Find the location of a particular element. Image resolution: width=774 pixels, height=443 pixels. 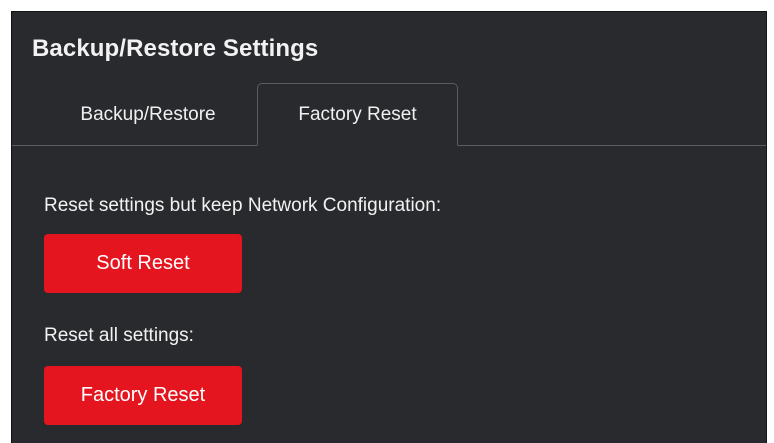

tab-backup-restore-label: Backup/Restore is located at coordinates (148, 114).